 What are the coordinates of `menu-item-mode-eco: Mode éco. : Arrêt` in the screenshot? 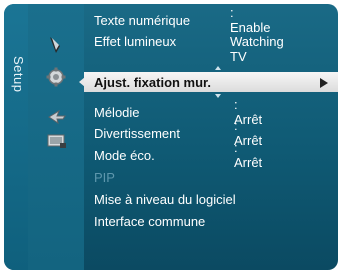 It's located at (178, 155).